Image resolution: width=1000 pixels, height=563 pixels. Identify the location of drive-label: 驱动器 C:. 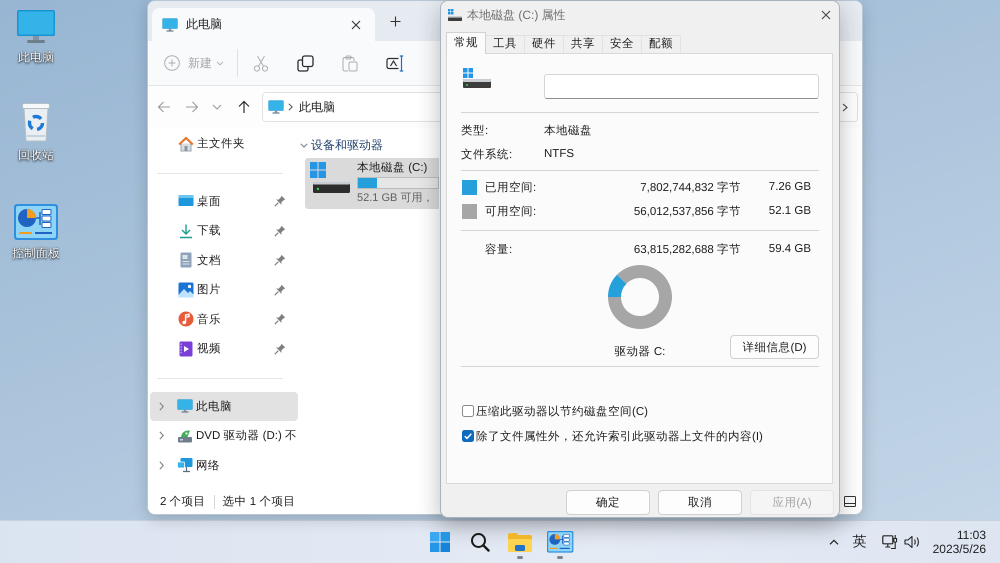
(640, 352).